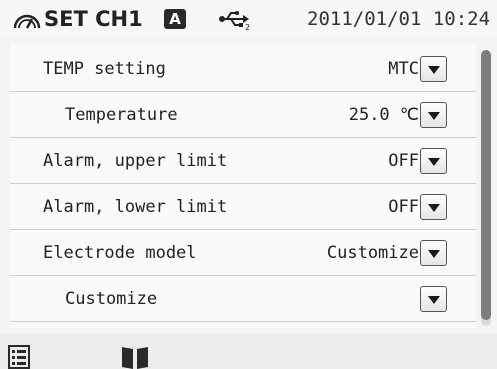 Image resolution: width=497 pixels, height=369 pixels. What do you see at coordinates (383, 115) in the screenshot?
I see `row-value: 25.0 ℃` at bounding box center [383, 115].